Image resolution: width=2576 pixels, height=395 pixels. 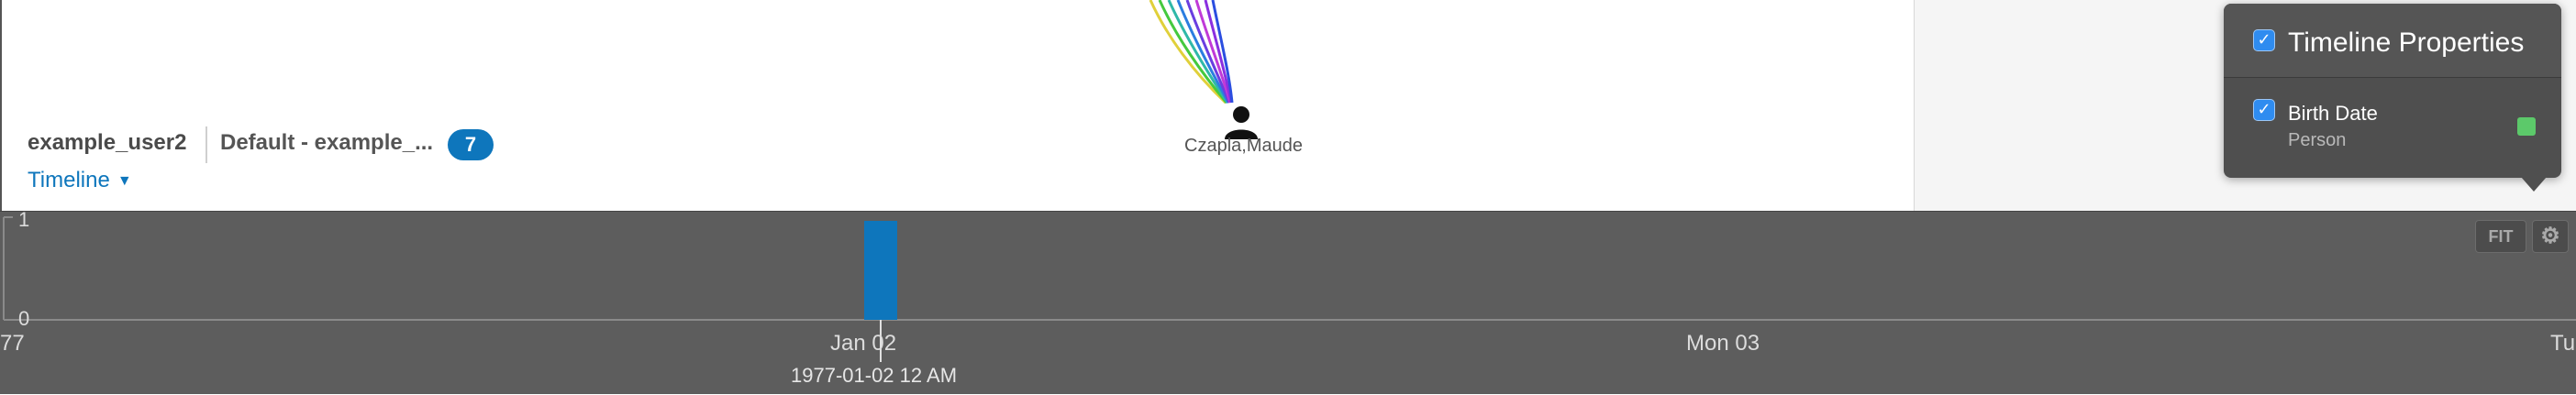 I want to click on property-concept: Person, so click(x=2317, y=140).